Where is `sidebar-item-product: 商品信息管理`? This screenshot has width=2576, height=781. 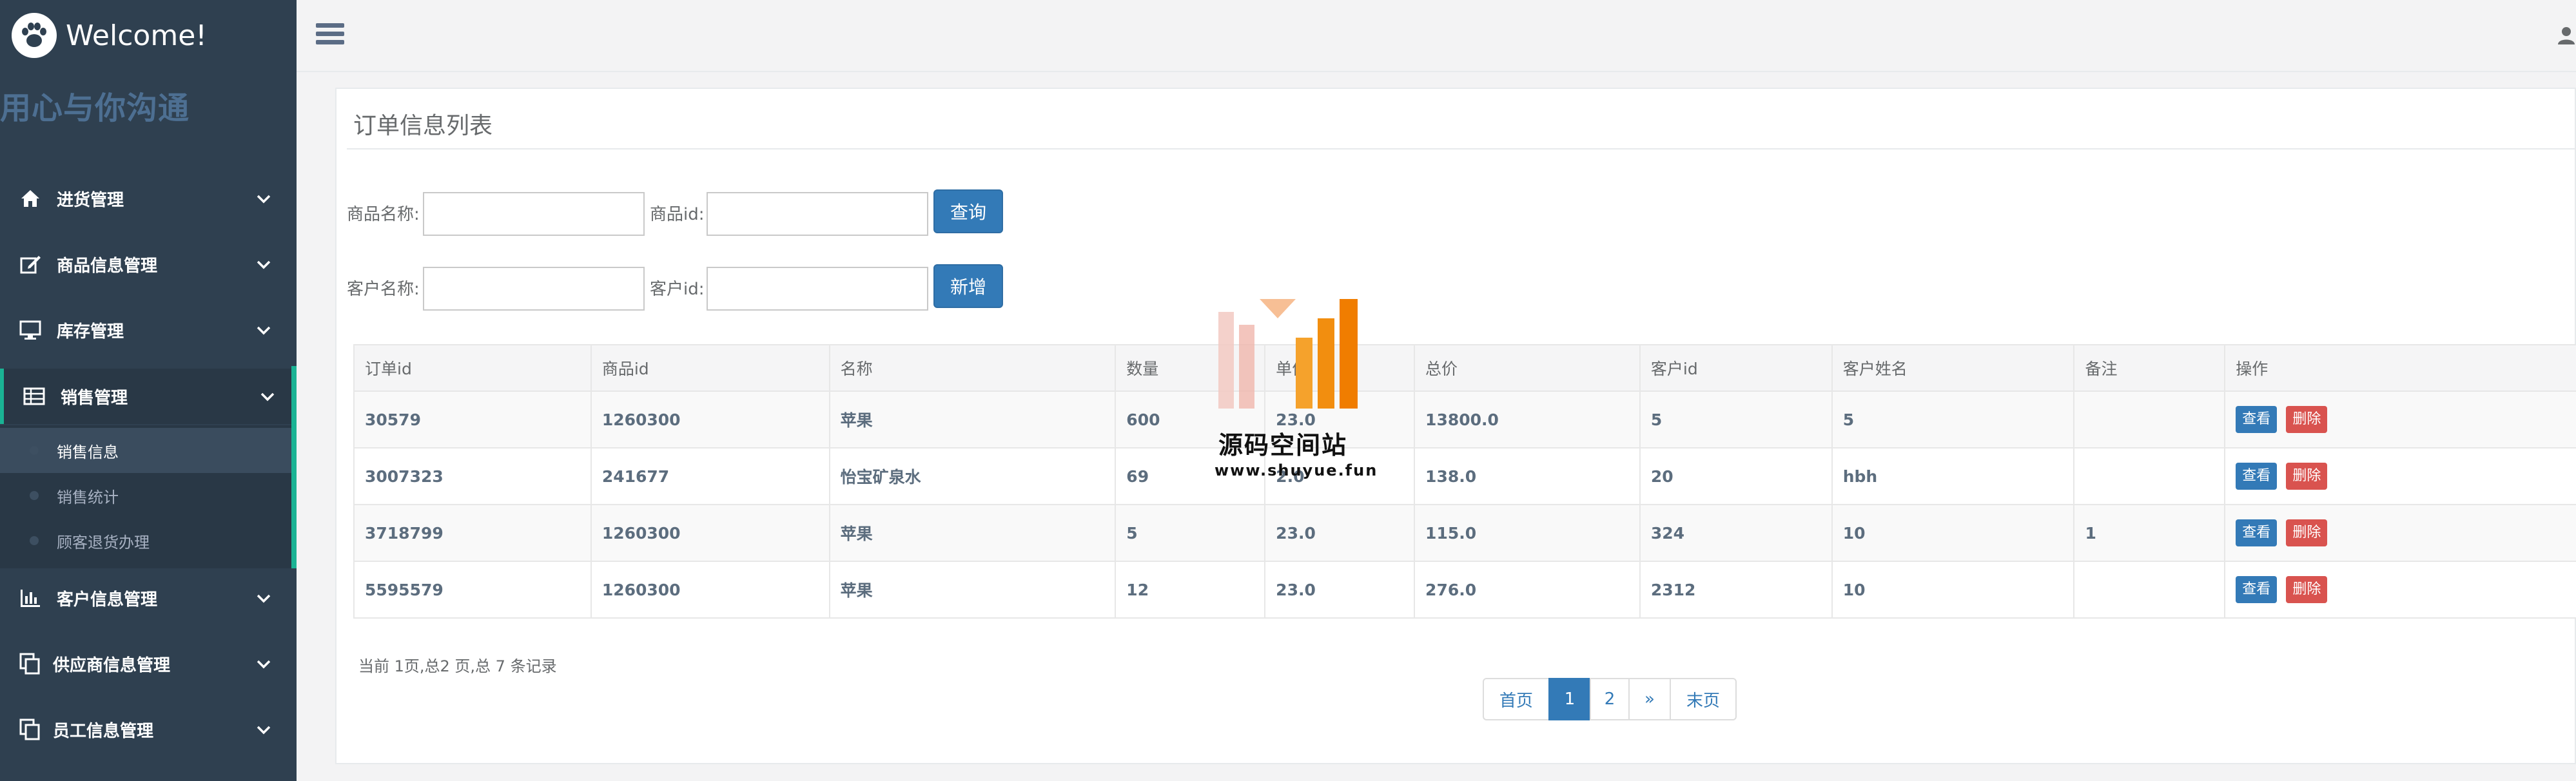 sidebar-item-product: 商品信息管理 is located at coordinates (149, 264).